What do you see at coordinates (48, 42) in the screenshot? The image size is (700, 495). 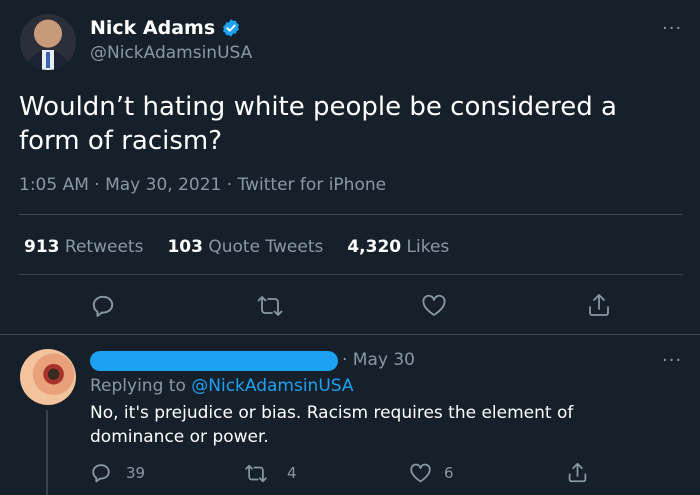 I see `author-avatar` at bounding box center [48, 42].